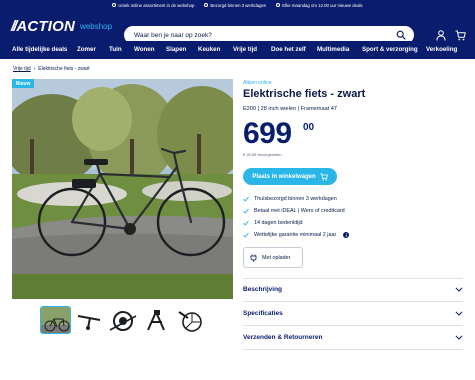 The image size is (475, 380). Describe the element at coordinates (401, 35) in the screenshot. I see `search-icon` at that location.